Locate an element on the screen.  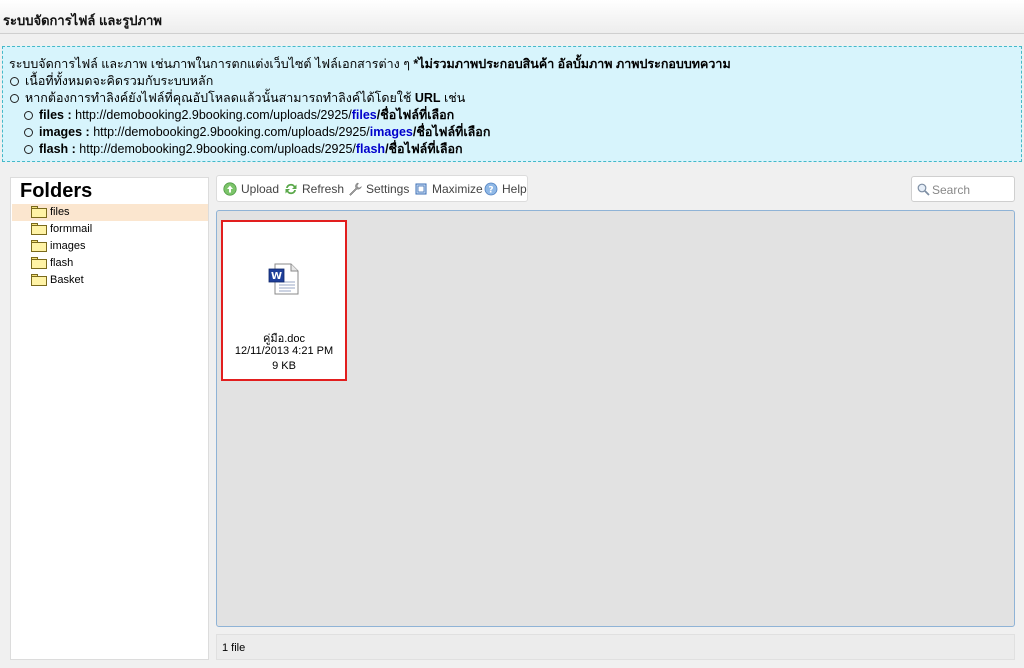
info-bullet-quota: เนื้อที่ทั้งหมดจะคิดรวมกับระบบหลัก is located at coordinates (512, 81).